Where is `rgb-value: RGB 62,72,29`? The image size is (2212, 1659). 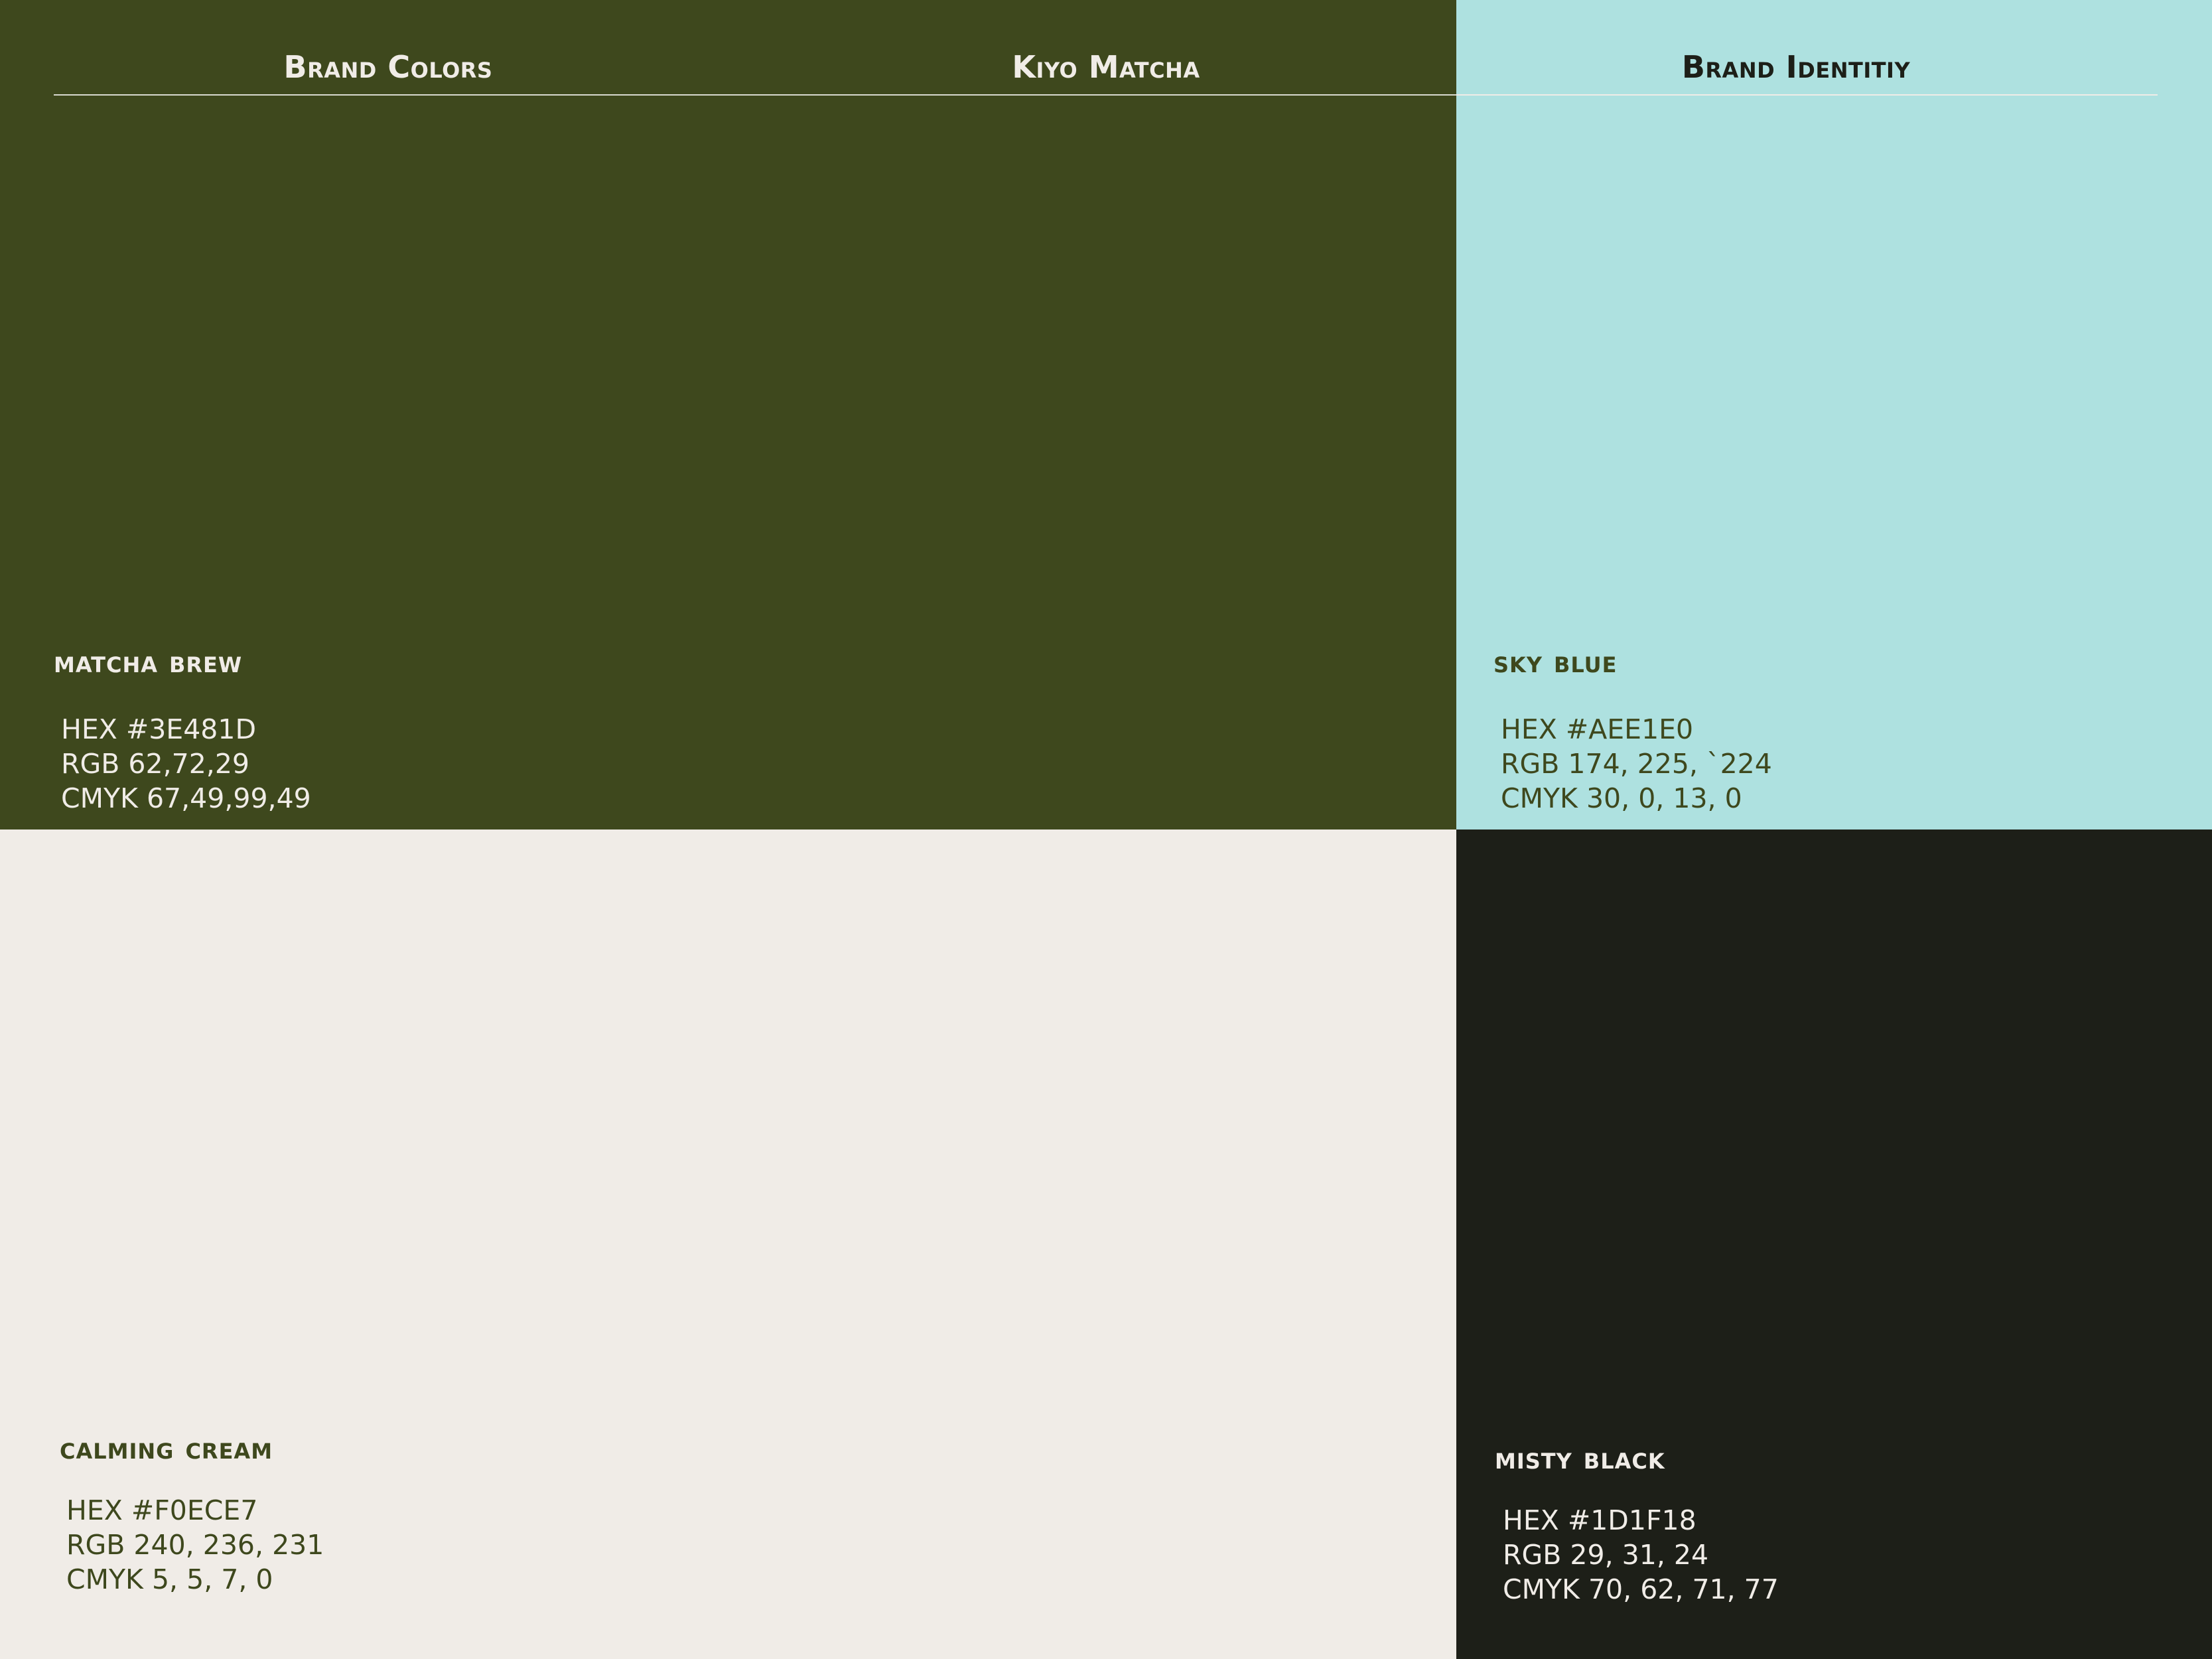 rgb-value: RGB 62,72,29 is located at coordinates (155, 764).